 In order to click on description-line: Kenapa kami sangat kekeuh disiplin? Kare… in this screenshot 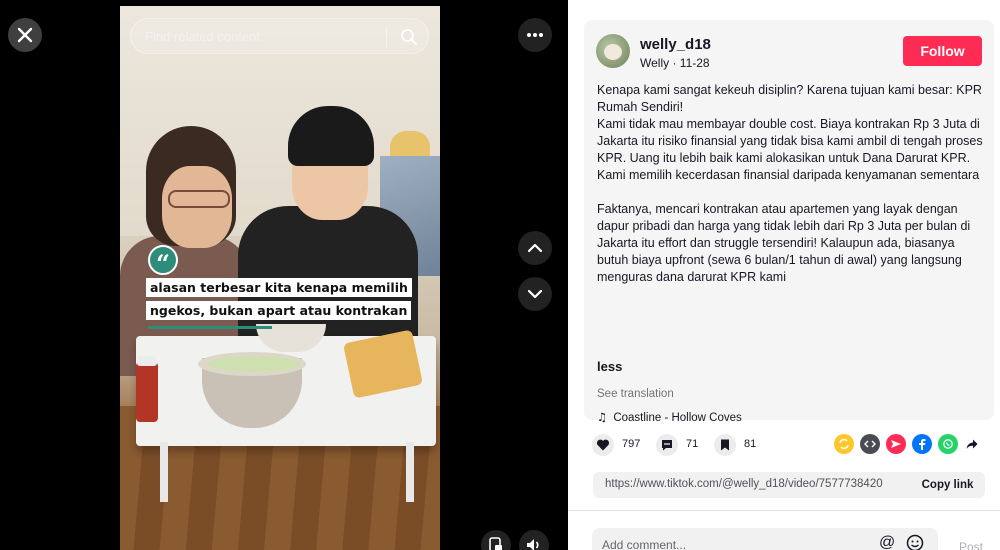, I will do `click(789, 98)`.